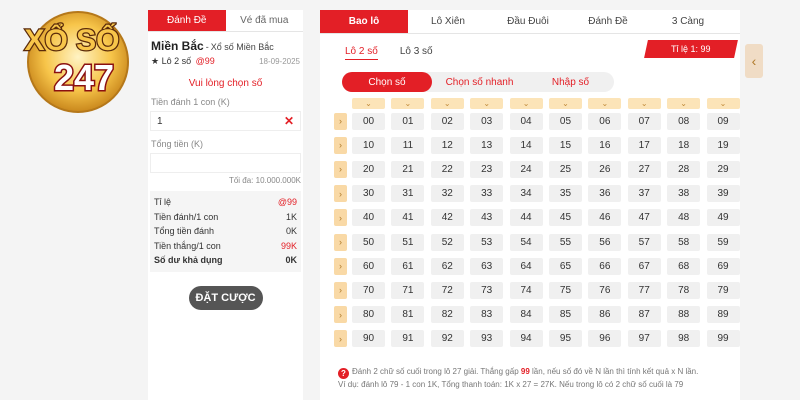  What do you see at coordinates (605, 169) in the screenshot?
I see `number-cell: 26` at bounding box center [605, 169].